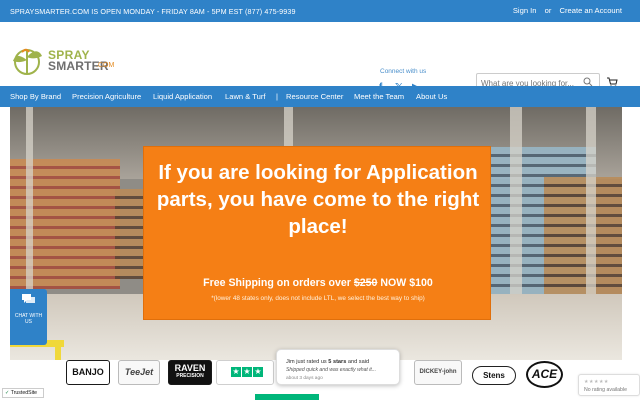 Image resolution: width=640 pixels, height=400 pixels. What do you see at coordinates (7, 393) in the screenshot?
I see `trustedsite-check-icon: ✓` at bounding box center [7, 393].